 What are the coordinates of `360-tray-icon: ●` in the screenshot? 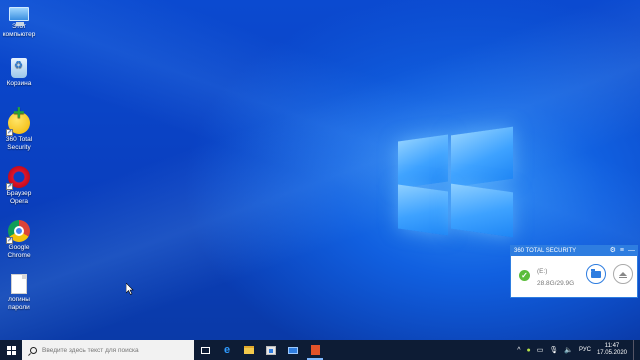 It's located at (528, 350).